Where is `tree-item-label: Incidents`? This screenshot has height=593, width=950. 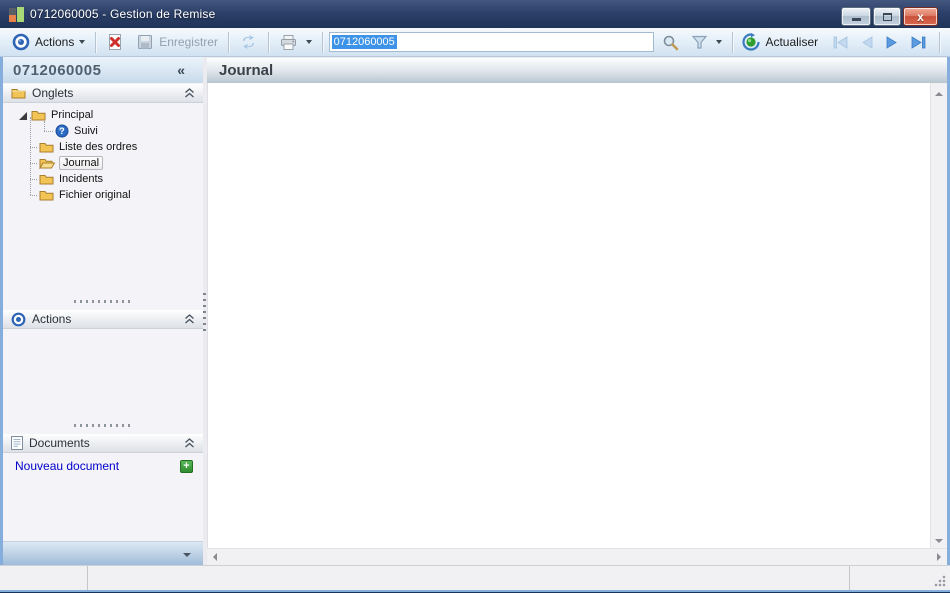
tree-item-label: Incidents is located at coordinates (81, 179).